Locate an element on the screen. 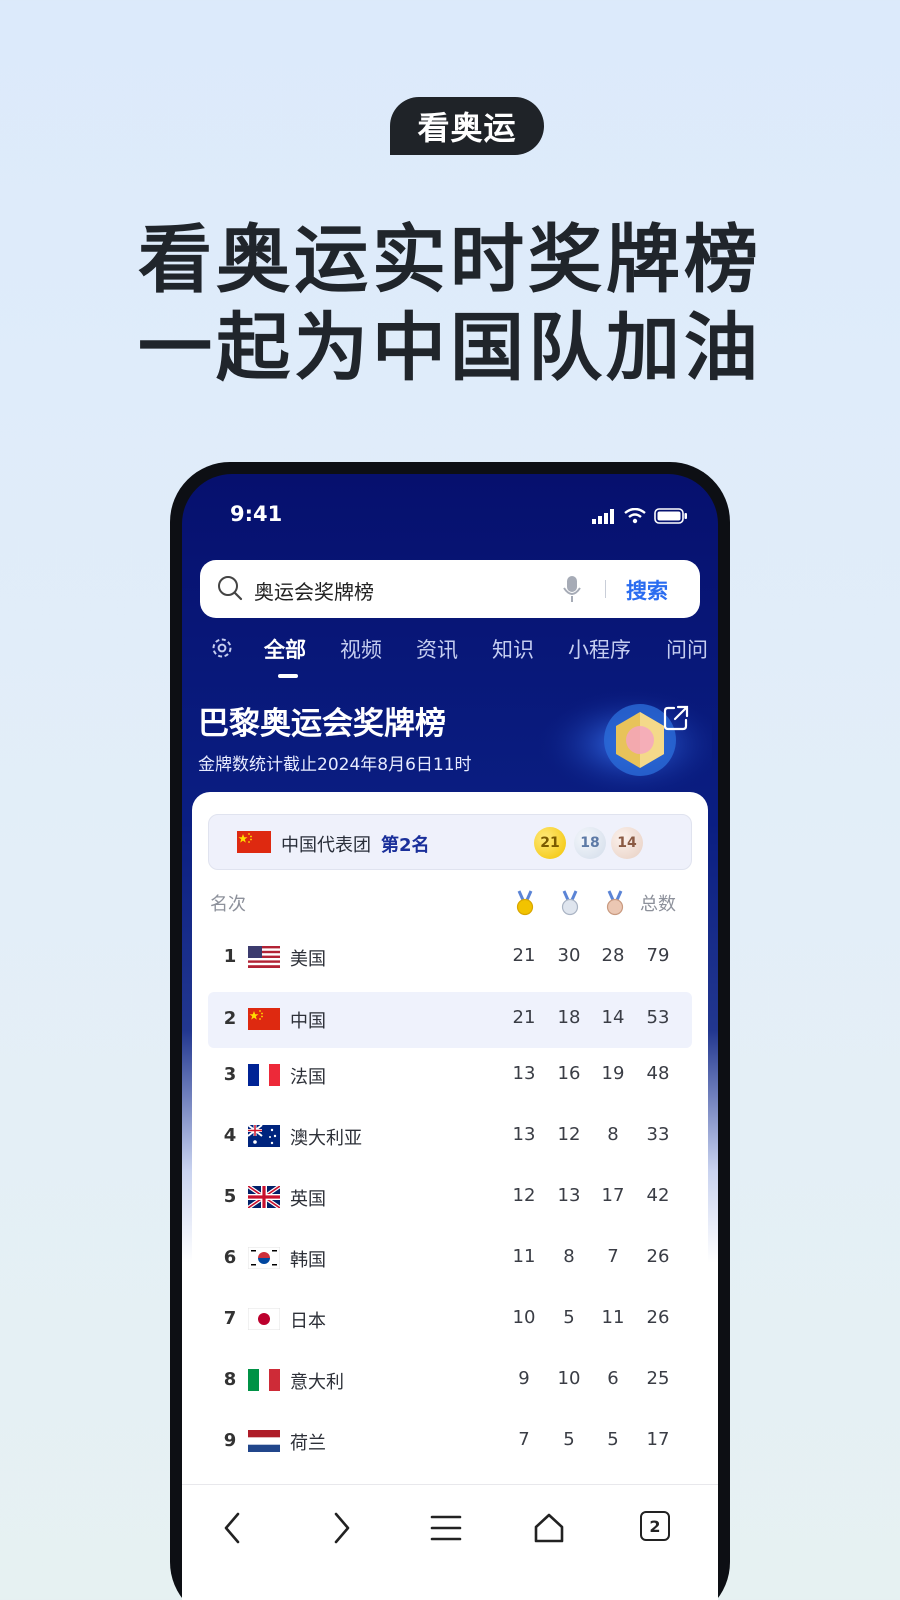 The width and height of the screenshot is (900, 1600). search-divider is located at coordinates (605, 589).